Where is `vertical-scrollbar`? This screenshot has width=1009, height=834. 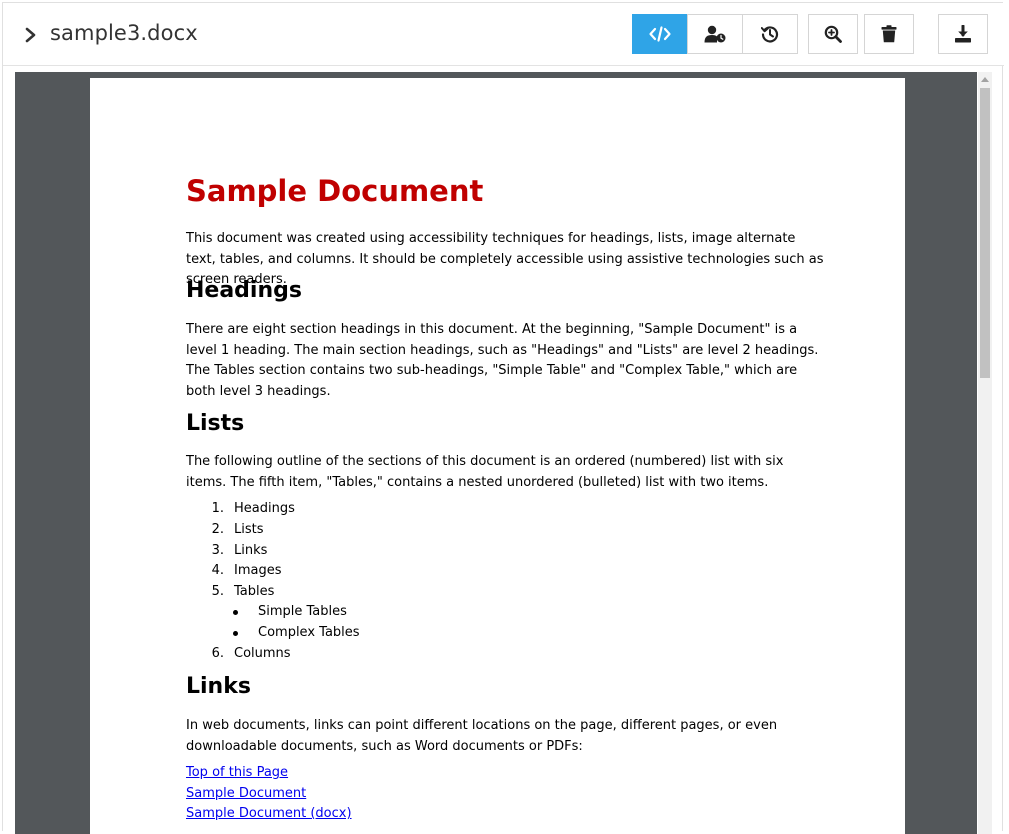 vertical-scrollbar is located at coordinates (985, 453).